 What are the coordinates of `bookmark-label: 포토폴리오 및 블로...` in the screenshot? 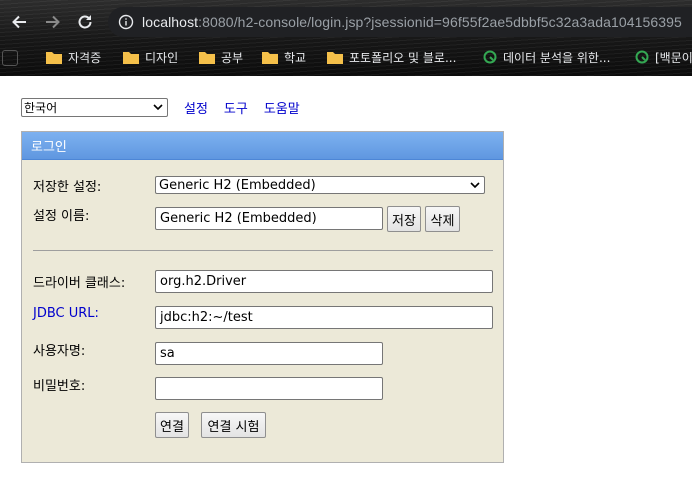 It's located at (403, 57).